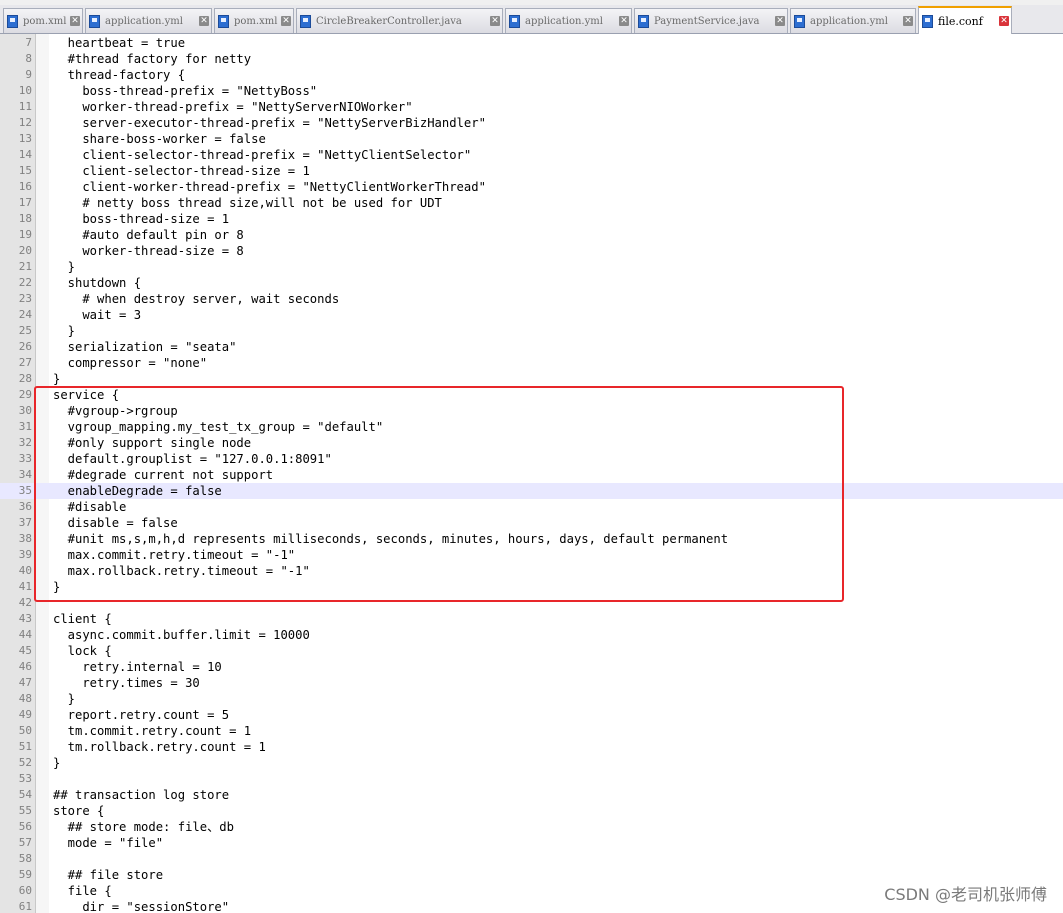  I want to click on code-text: wait = 3, so click(97, 315).